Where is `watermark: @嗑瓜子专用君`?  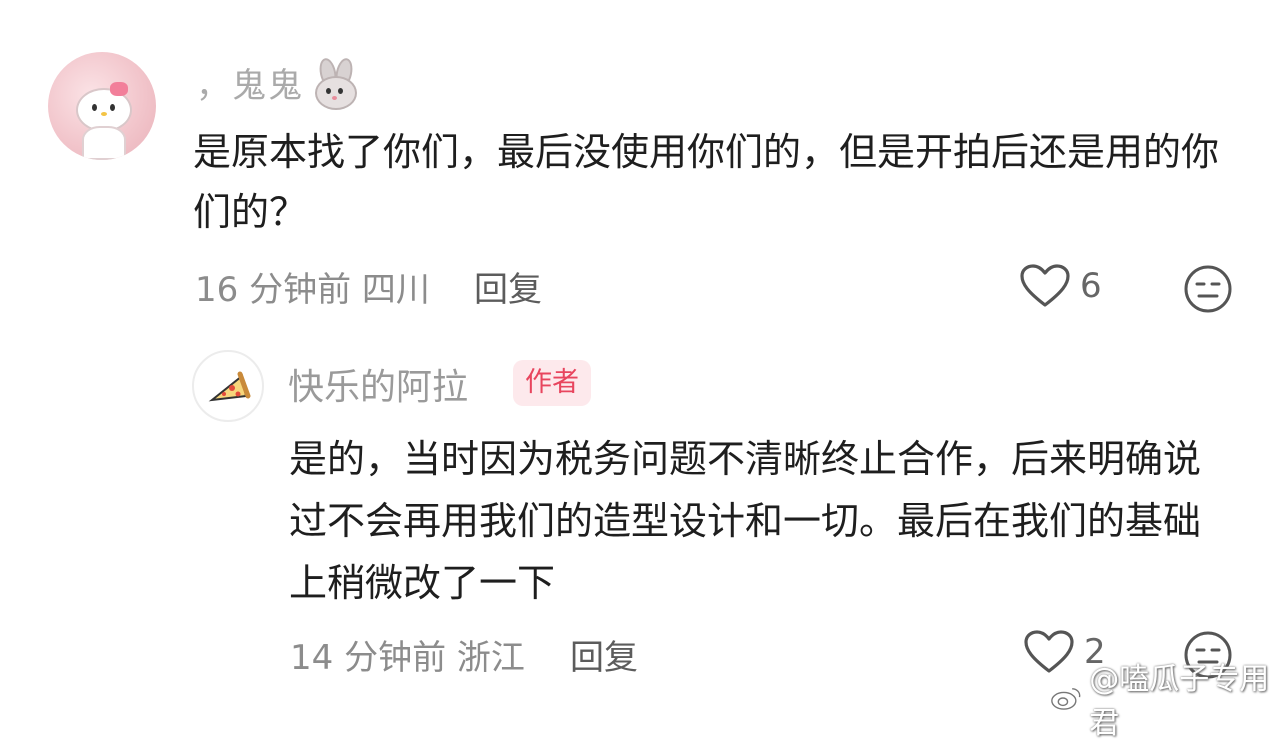 watermark: @嗑瓜子专用君 is located at coordinates (1166, 701).